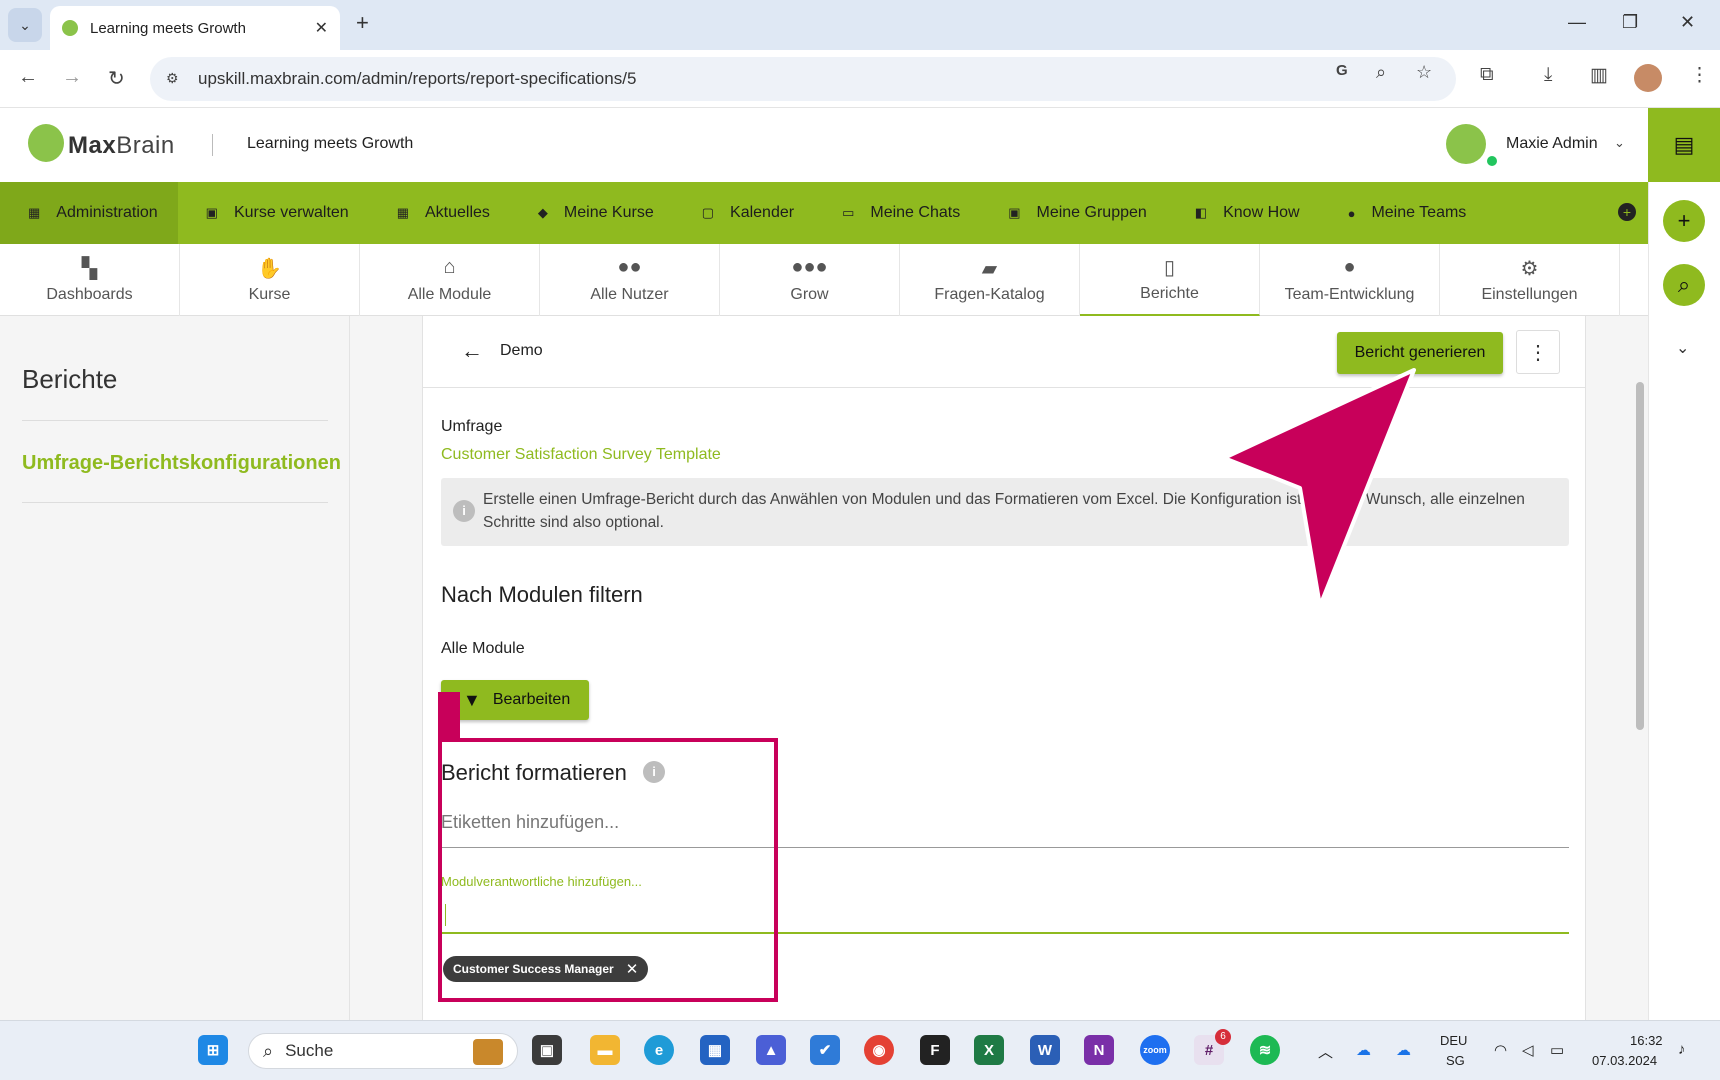 This screenshot has height=1080, width=1720. I want to click on browser-tab: Learning meets Growth ✕, so click(195, 28).